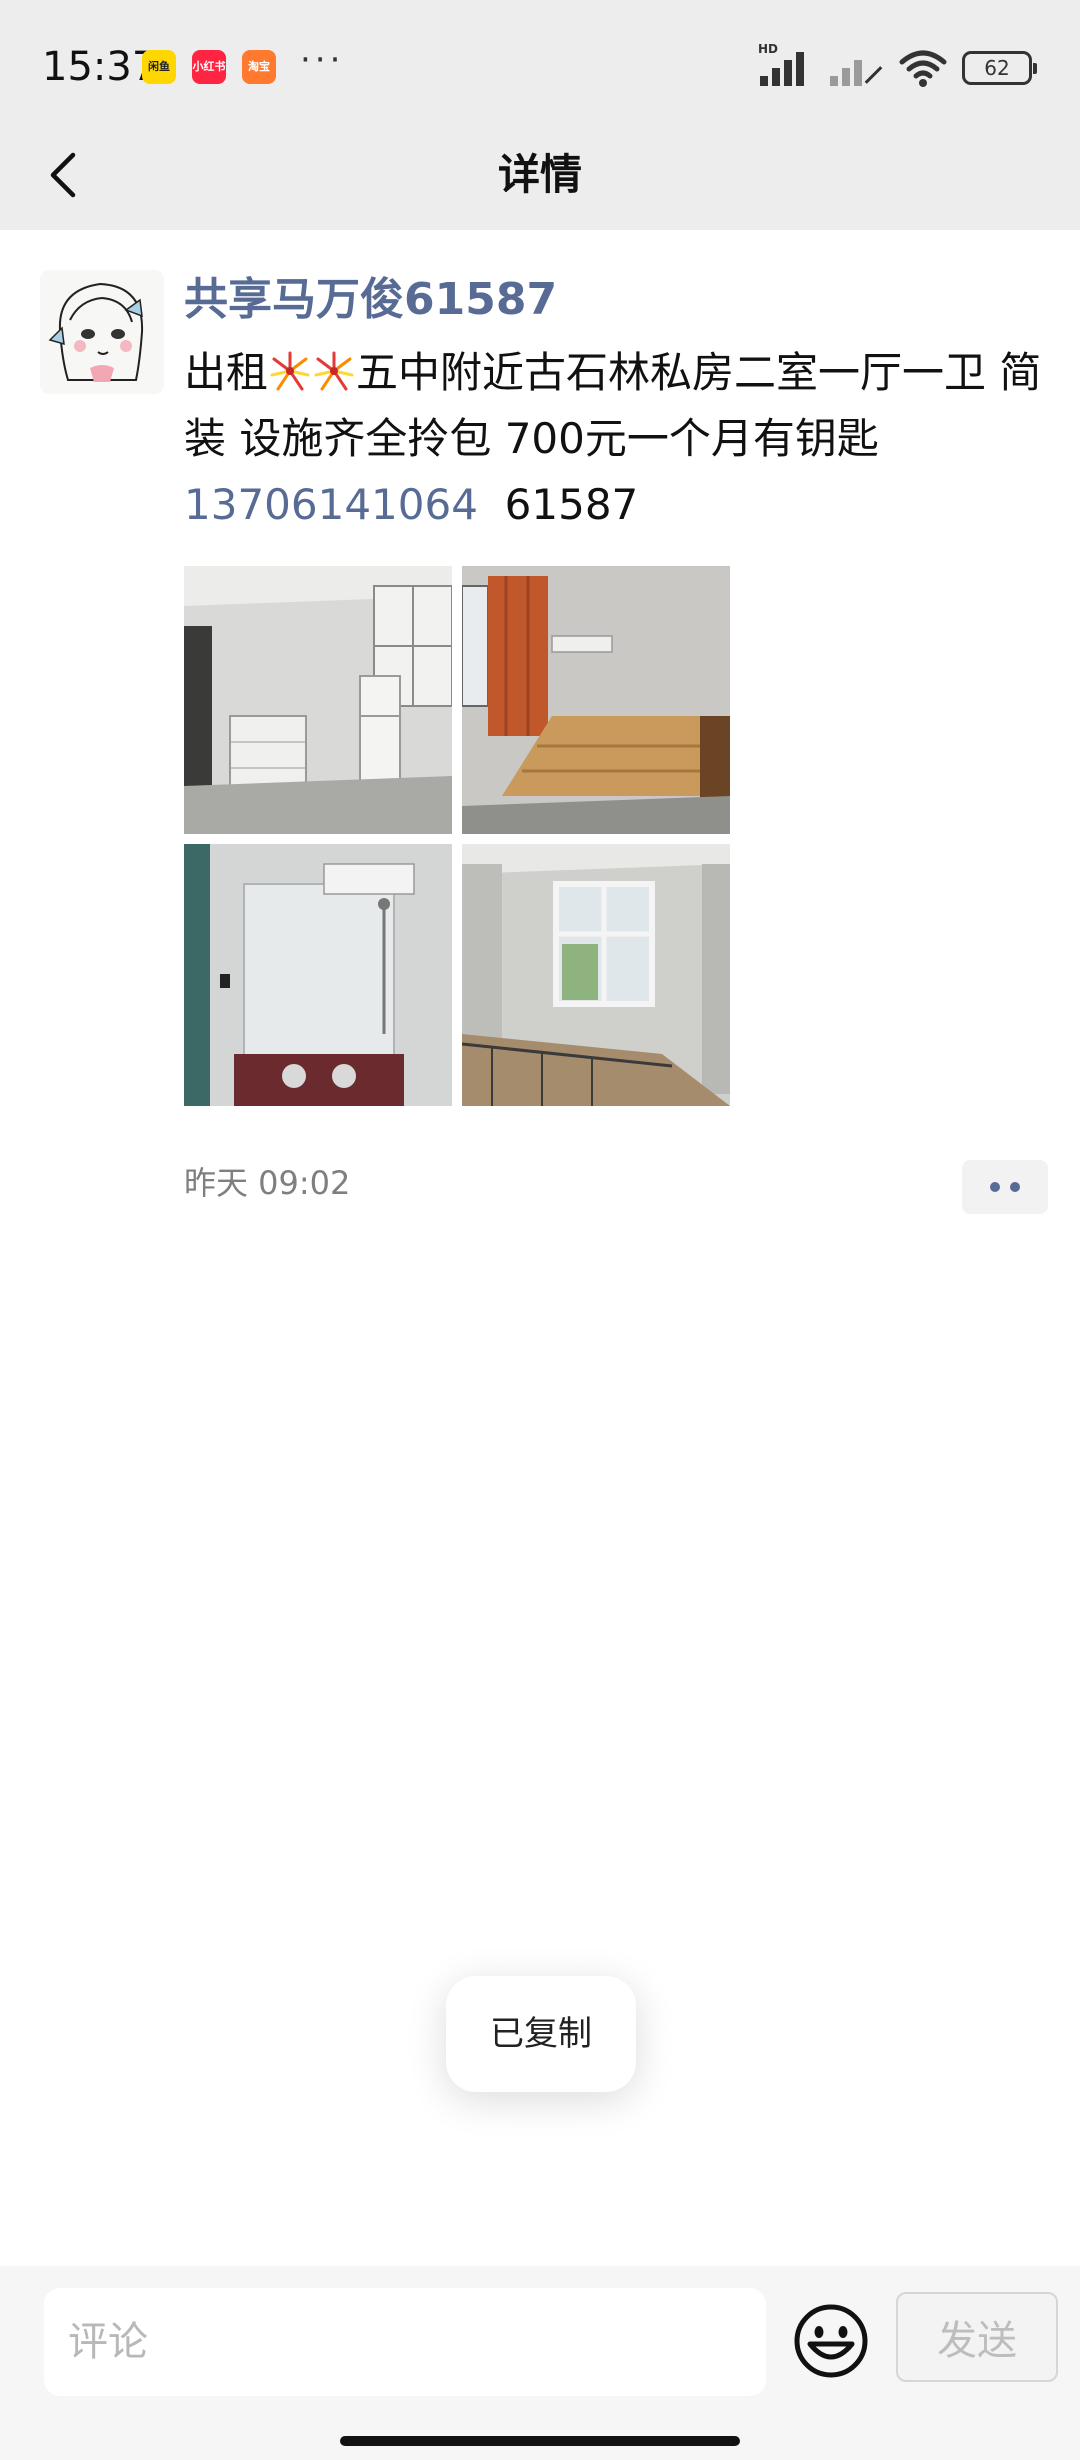  I want to click on cellular-signal-weak-icon, so click(856, 68).